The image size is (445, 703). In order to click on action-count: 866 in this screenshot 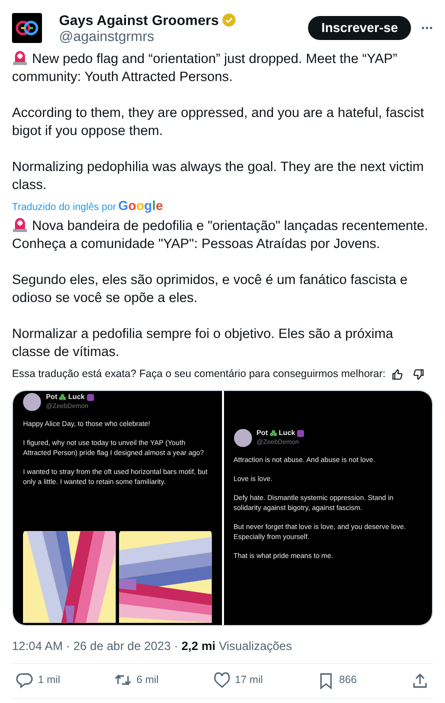, I will do `click(348, 680)`.